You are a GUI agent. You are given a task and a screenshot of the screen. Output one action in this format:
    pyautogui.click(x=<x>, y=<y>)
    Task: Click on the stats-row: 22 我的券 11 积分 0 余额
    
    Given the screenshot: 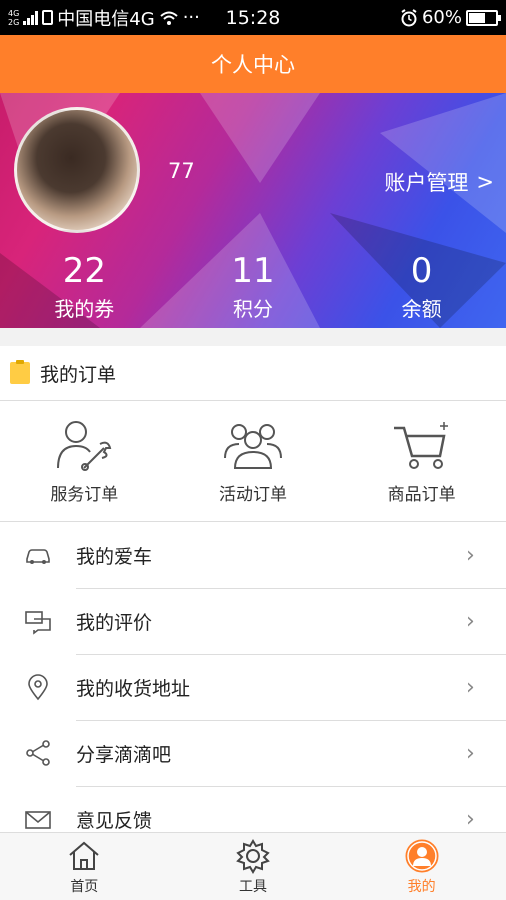 What is the action you would take?
    pyautogui.click(x=253, y=289)
    